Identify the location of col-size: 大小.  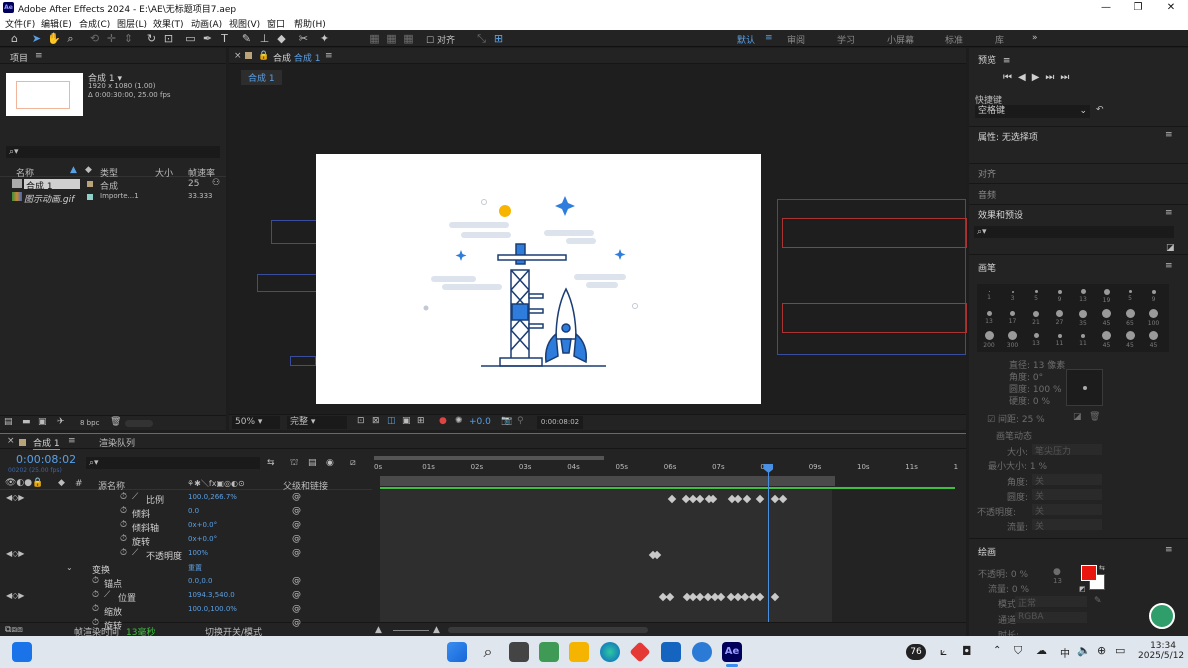
(164, 172).